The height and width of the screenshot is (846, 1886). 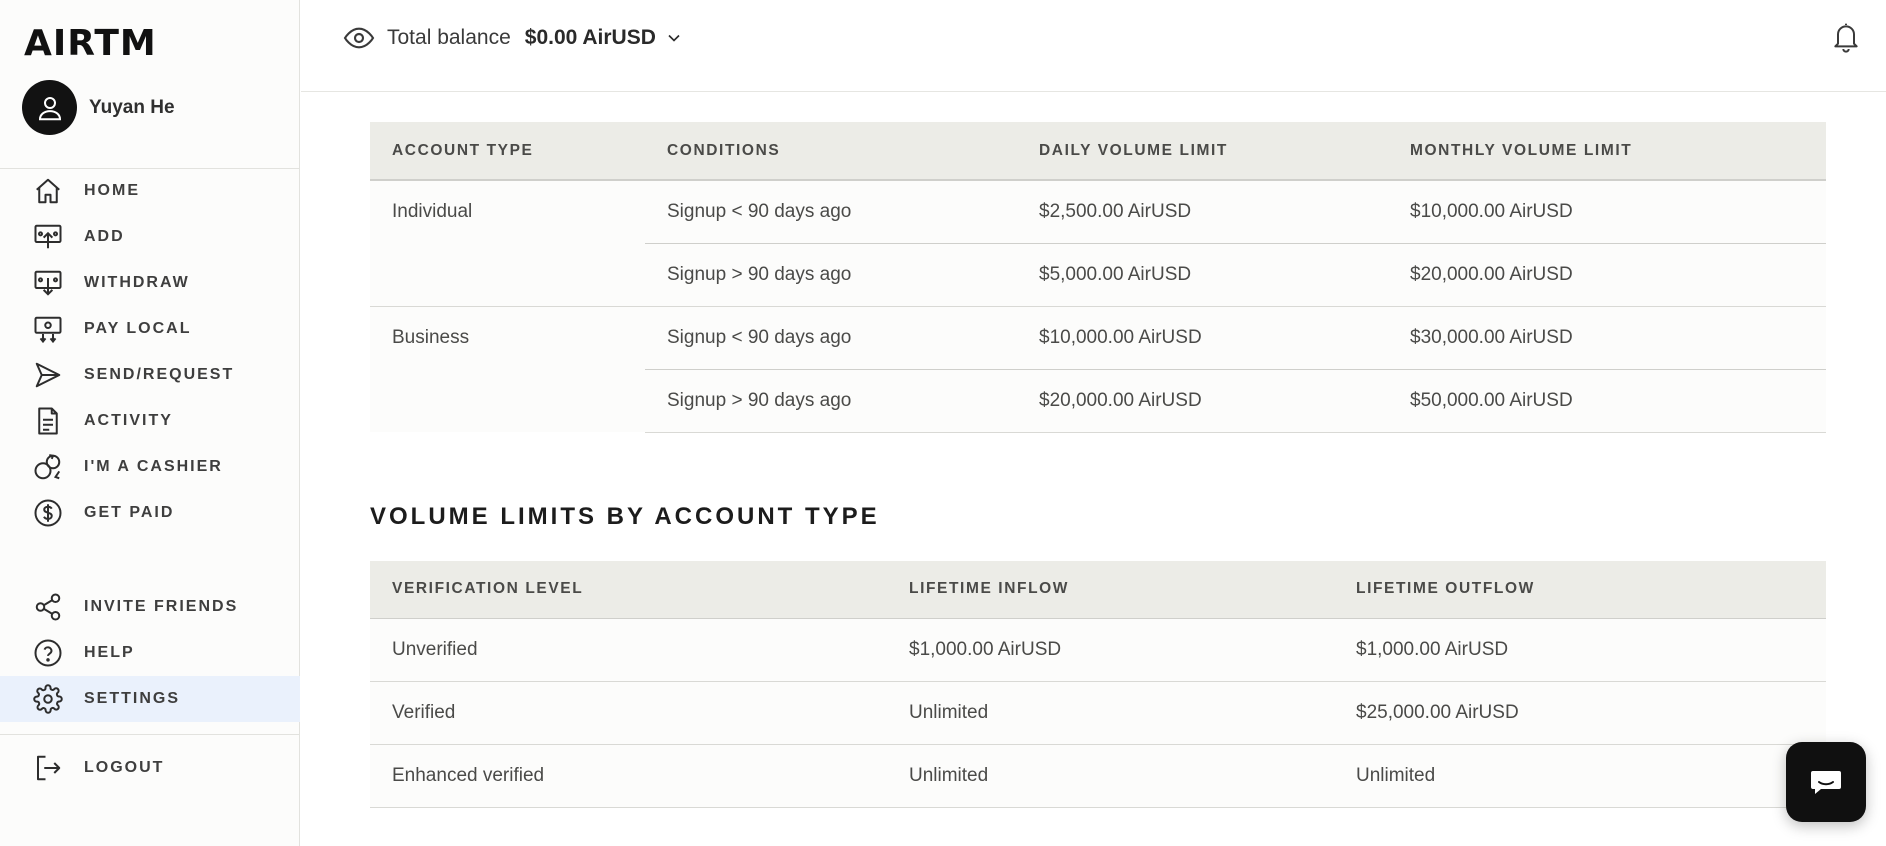 What do you see at coordinates (50, 513) in the screenshot?
I see `dollar-icon` at bounding box center [50, 513].